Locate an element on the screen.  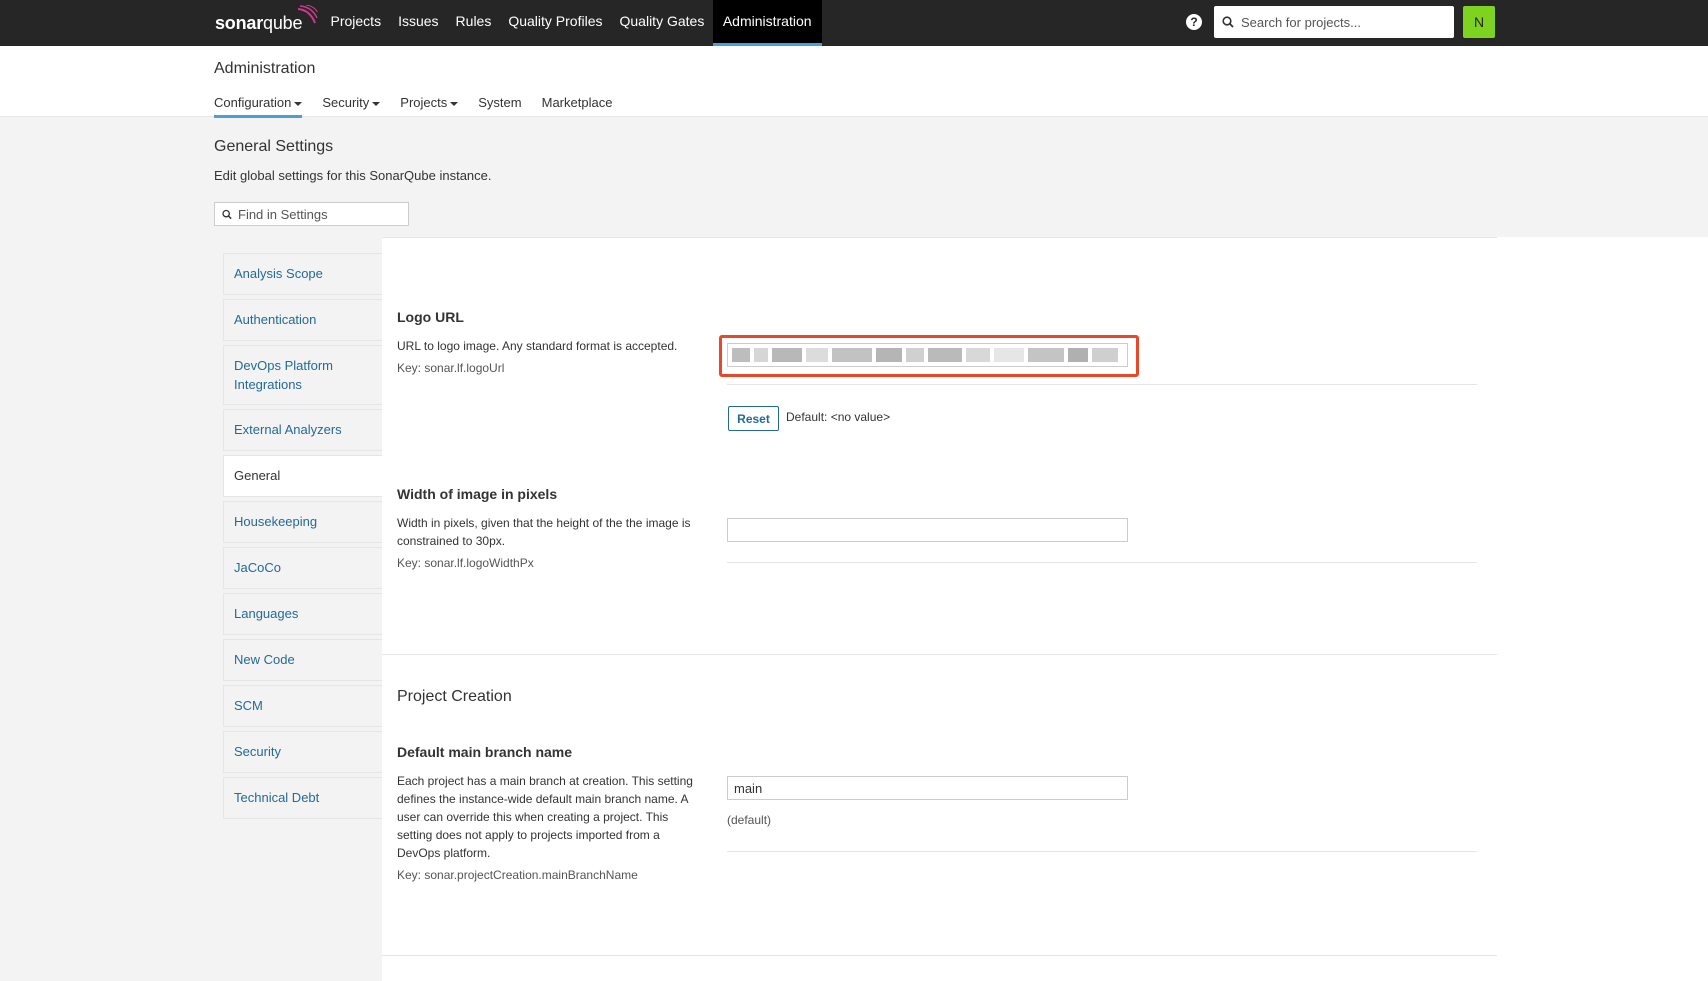
logo-width-input is located at coordinates (927, 530).